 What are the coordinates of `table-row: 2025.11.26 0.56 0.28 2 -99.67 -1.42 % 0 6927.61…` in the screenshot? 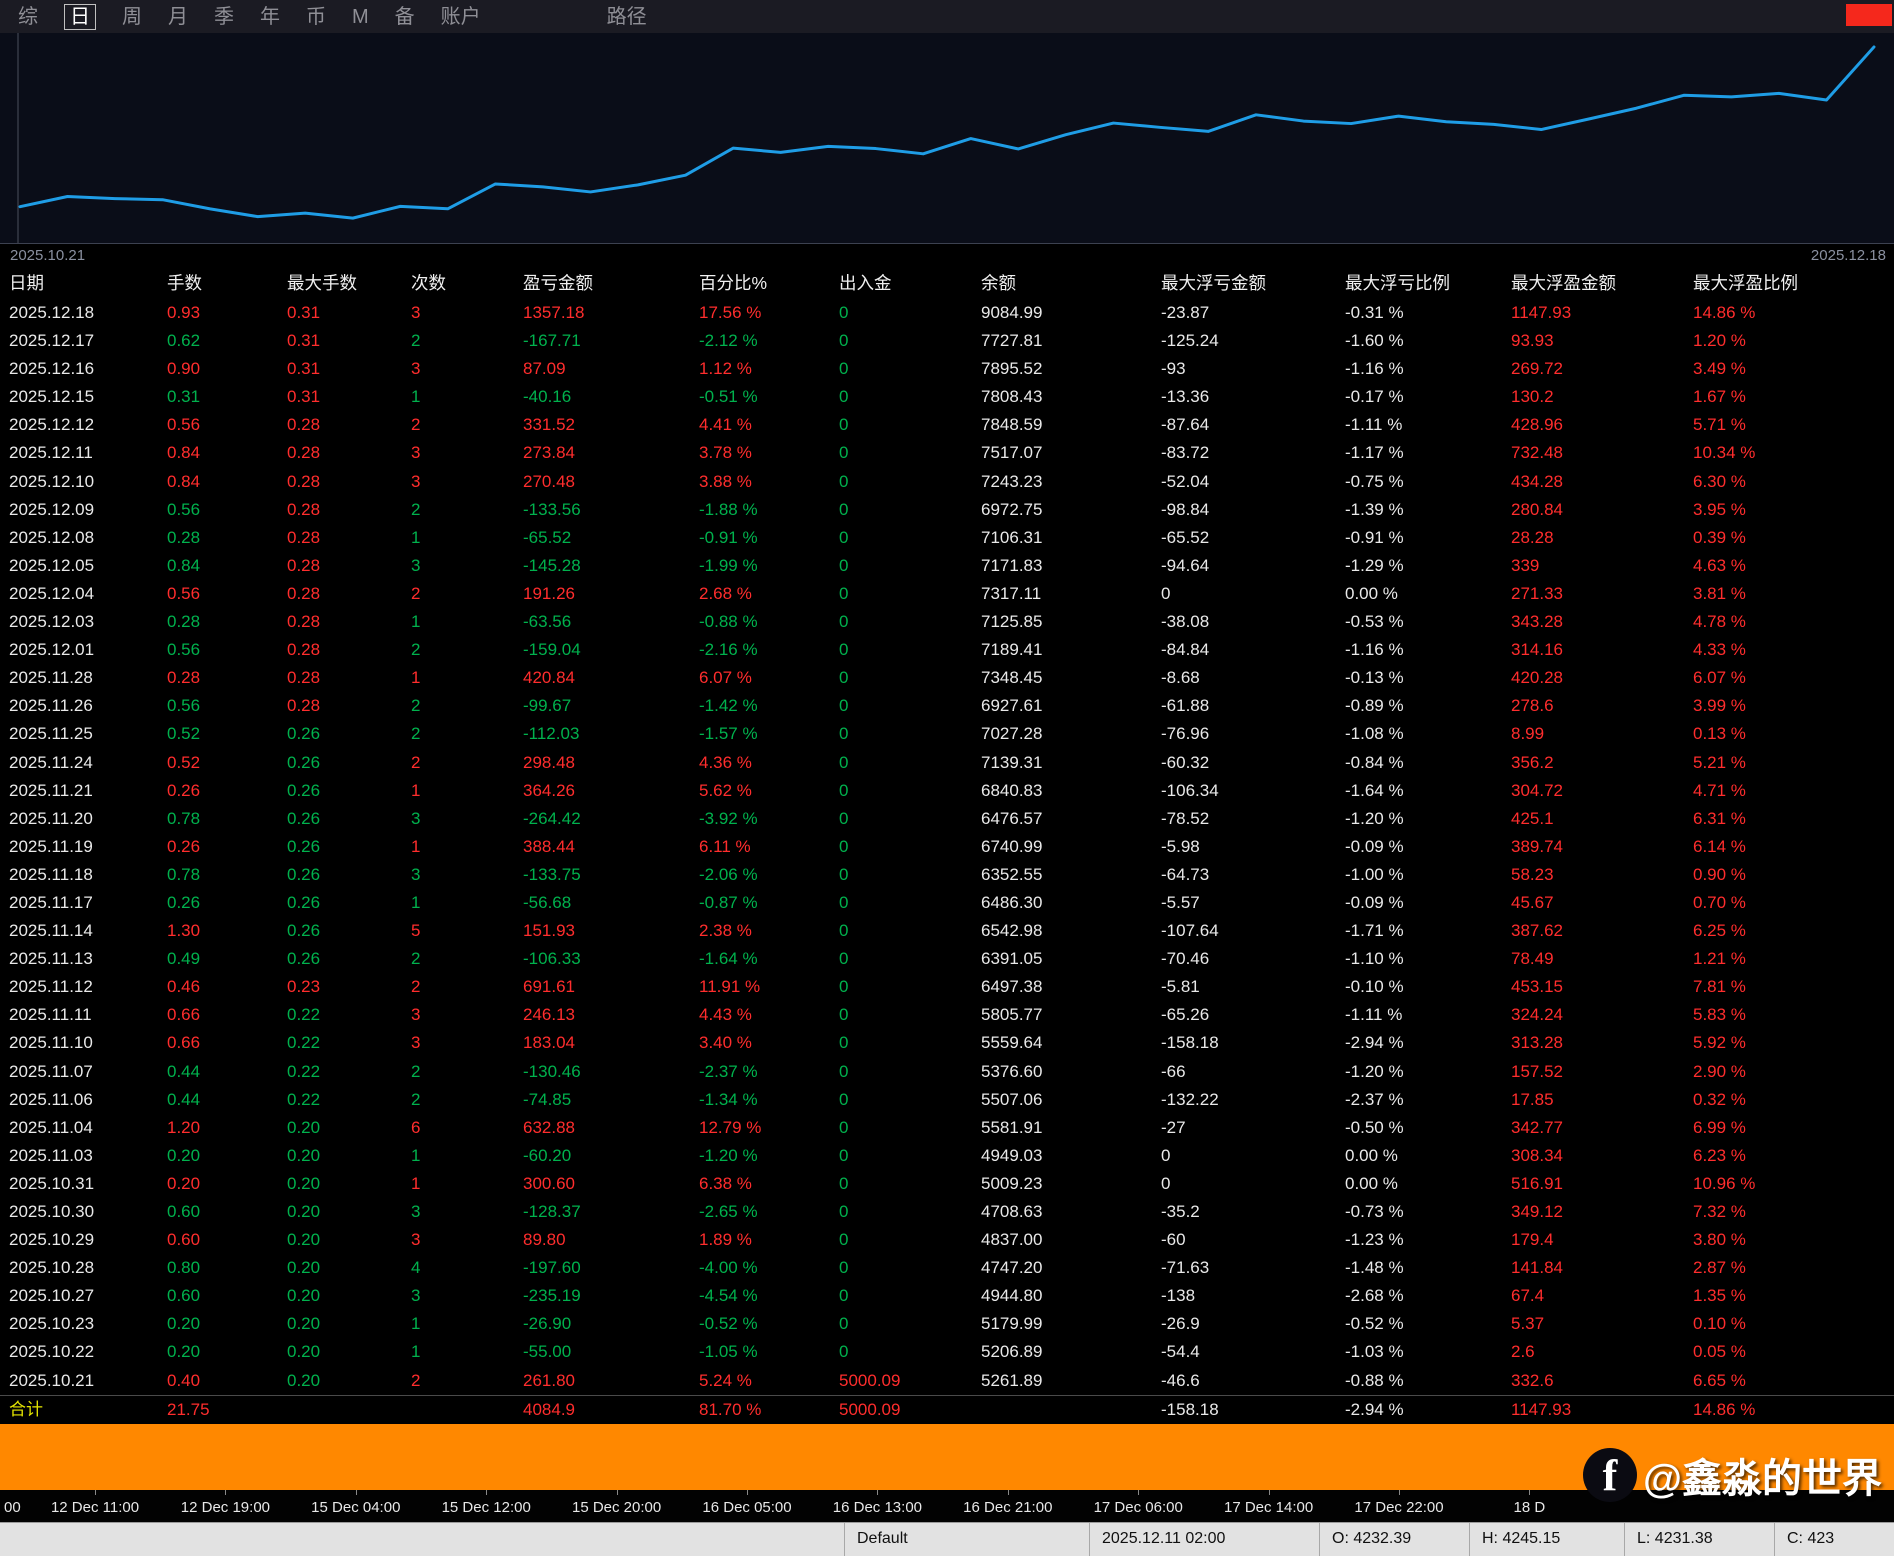 It's located at (947, 706).